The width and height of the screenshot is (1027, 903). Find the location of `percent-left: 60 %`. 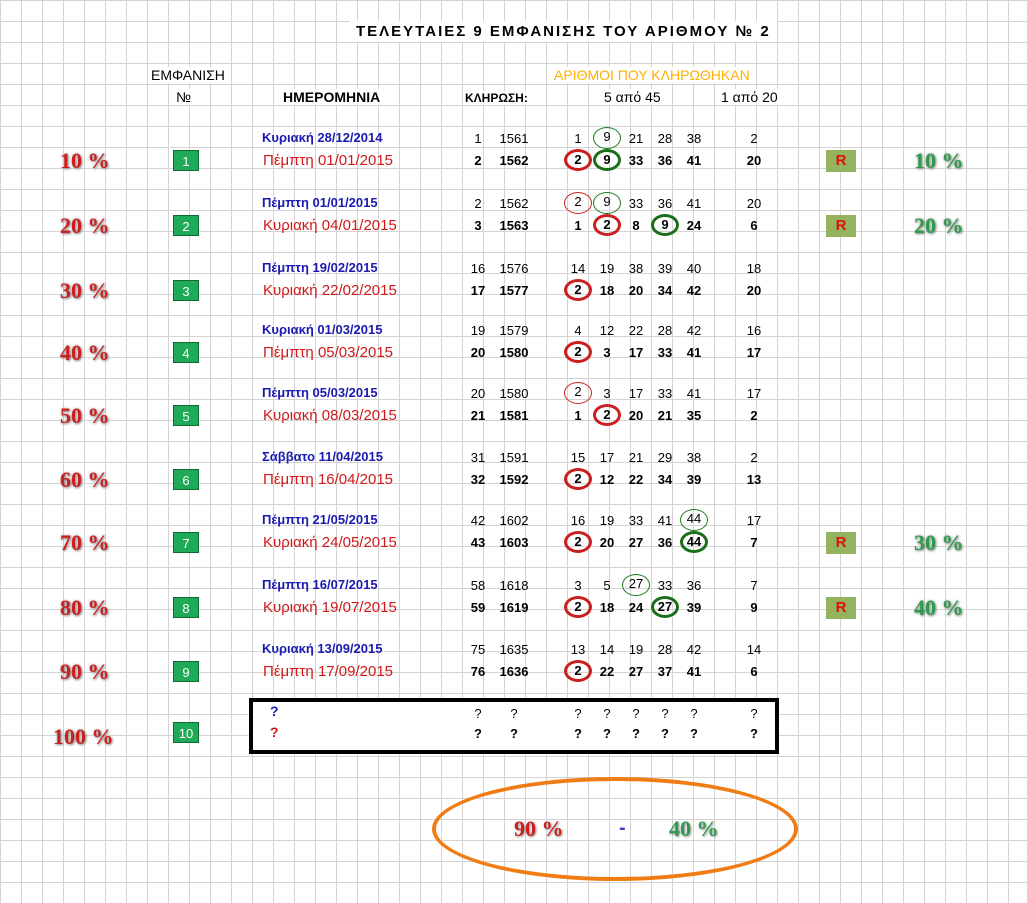

percent-left: 60 % is located at coordinates (85, 479).